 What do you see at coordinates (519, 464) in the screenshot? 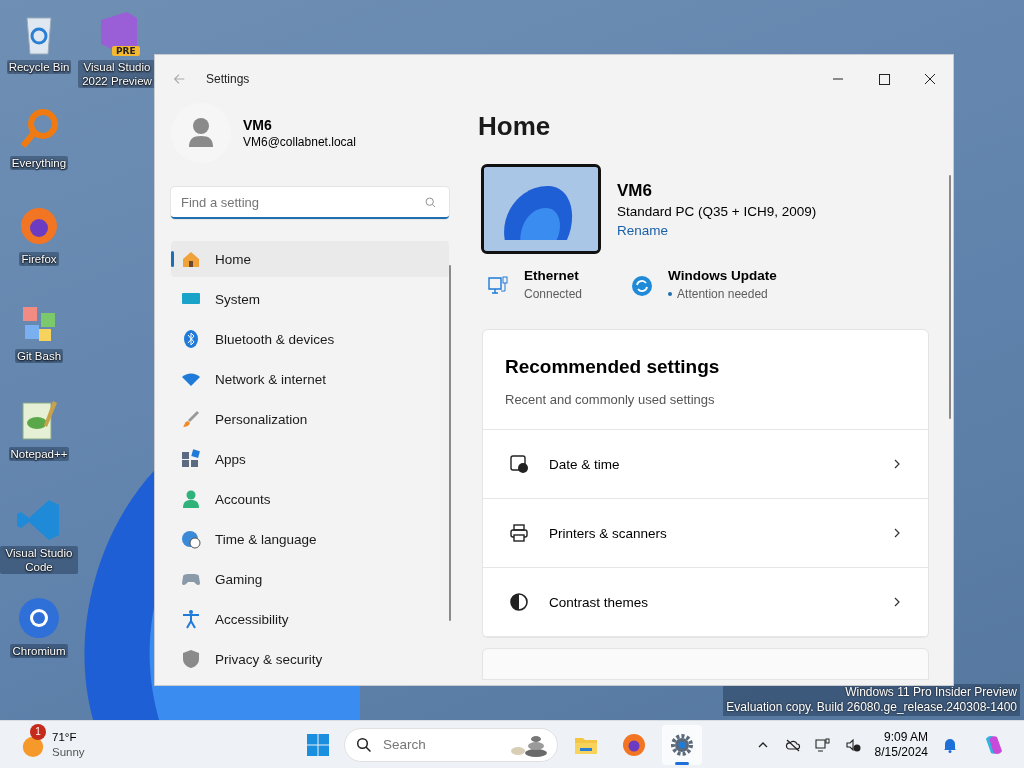
I see `calendar-clock-icon` at bounding box center [519, 464].